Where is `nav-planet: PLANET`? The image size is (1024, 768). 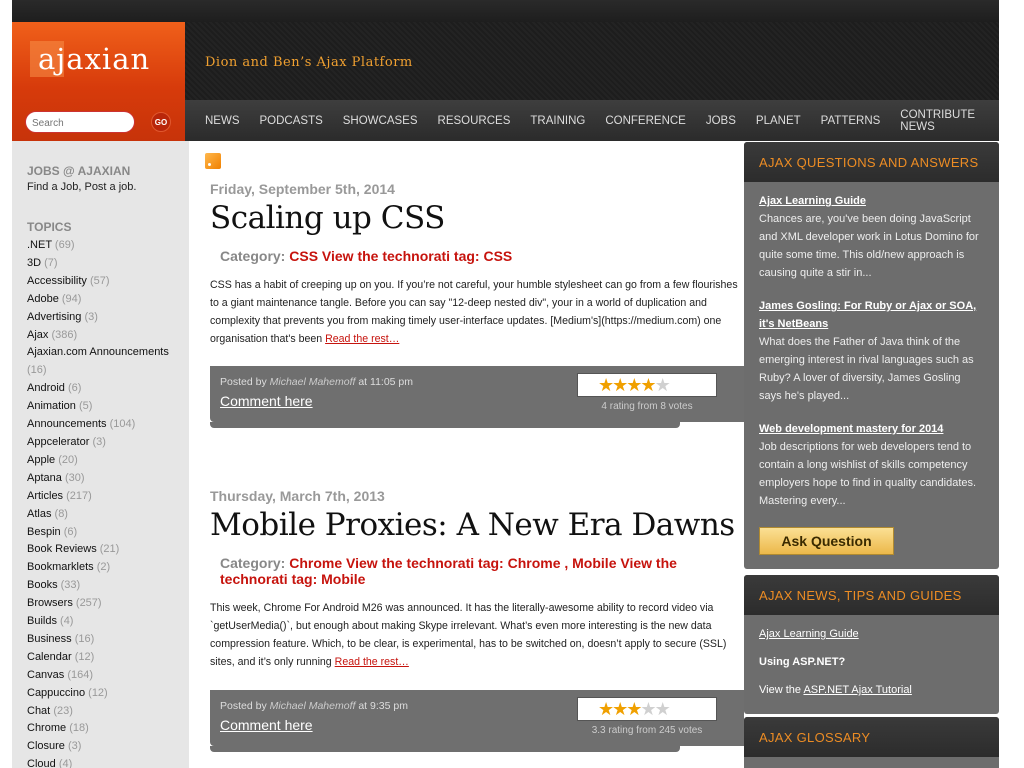 nav-planet: PLANET is located at coordinates (778, 121).